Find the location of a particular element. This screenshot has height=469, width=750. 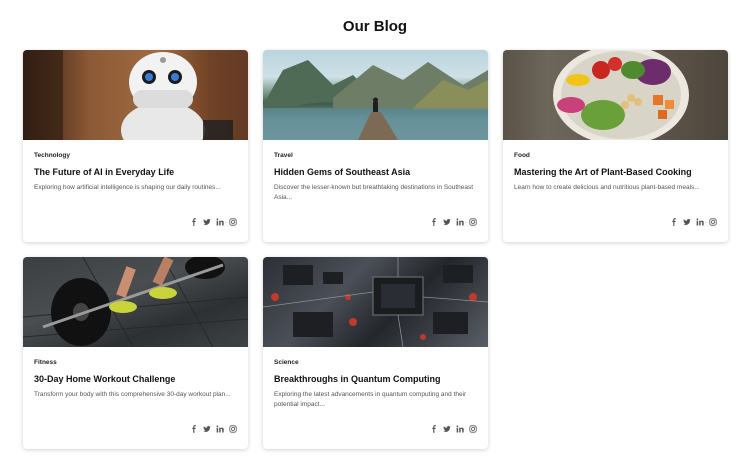

post-image-lake is located at coordinates (375, 95).